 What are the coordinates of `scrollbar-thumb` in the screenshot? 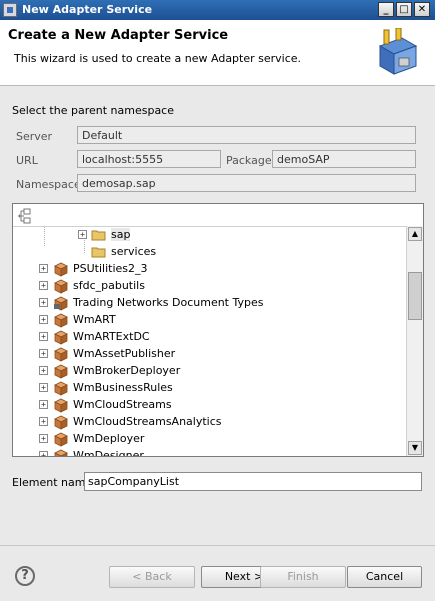 It's located at (415, 296).